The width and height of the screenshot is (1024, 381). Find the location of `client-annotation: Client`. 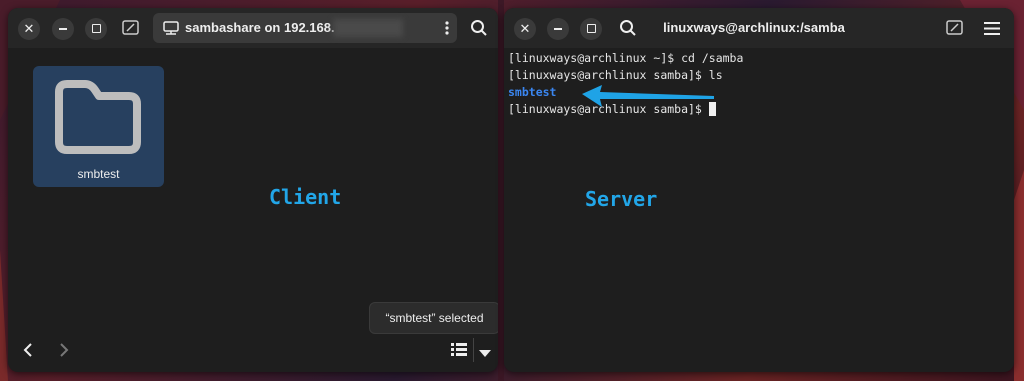

client-annotation: Client is located at coordinates (305, 197).